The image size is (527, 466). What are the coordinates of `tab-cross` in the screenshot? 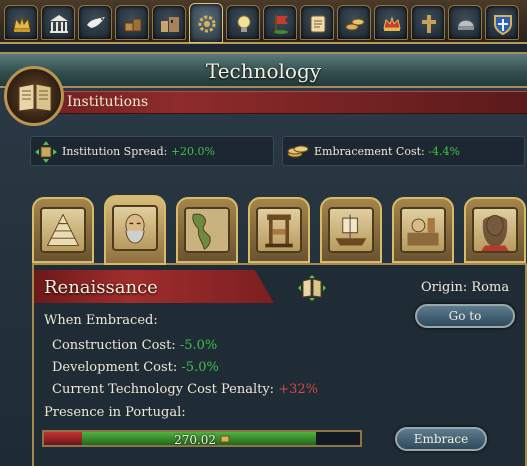 It's located at (428, 22).